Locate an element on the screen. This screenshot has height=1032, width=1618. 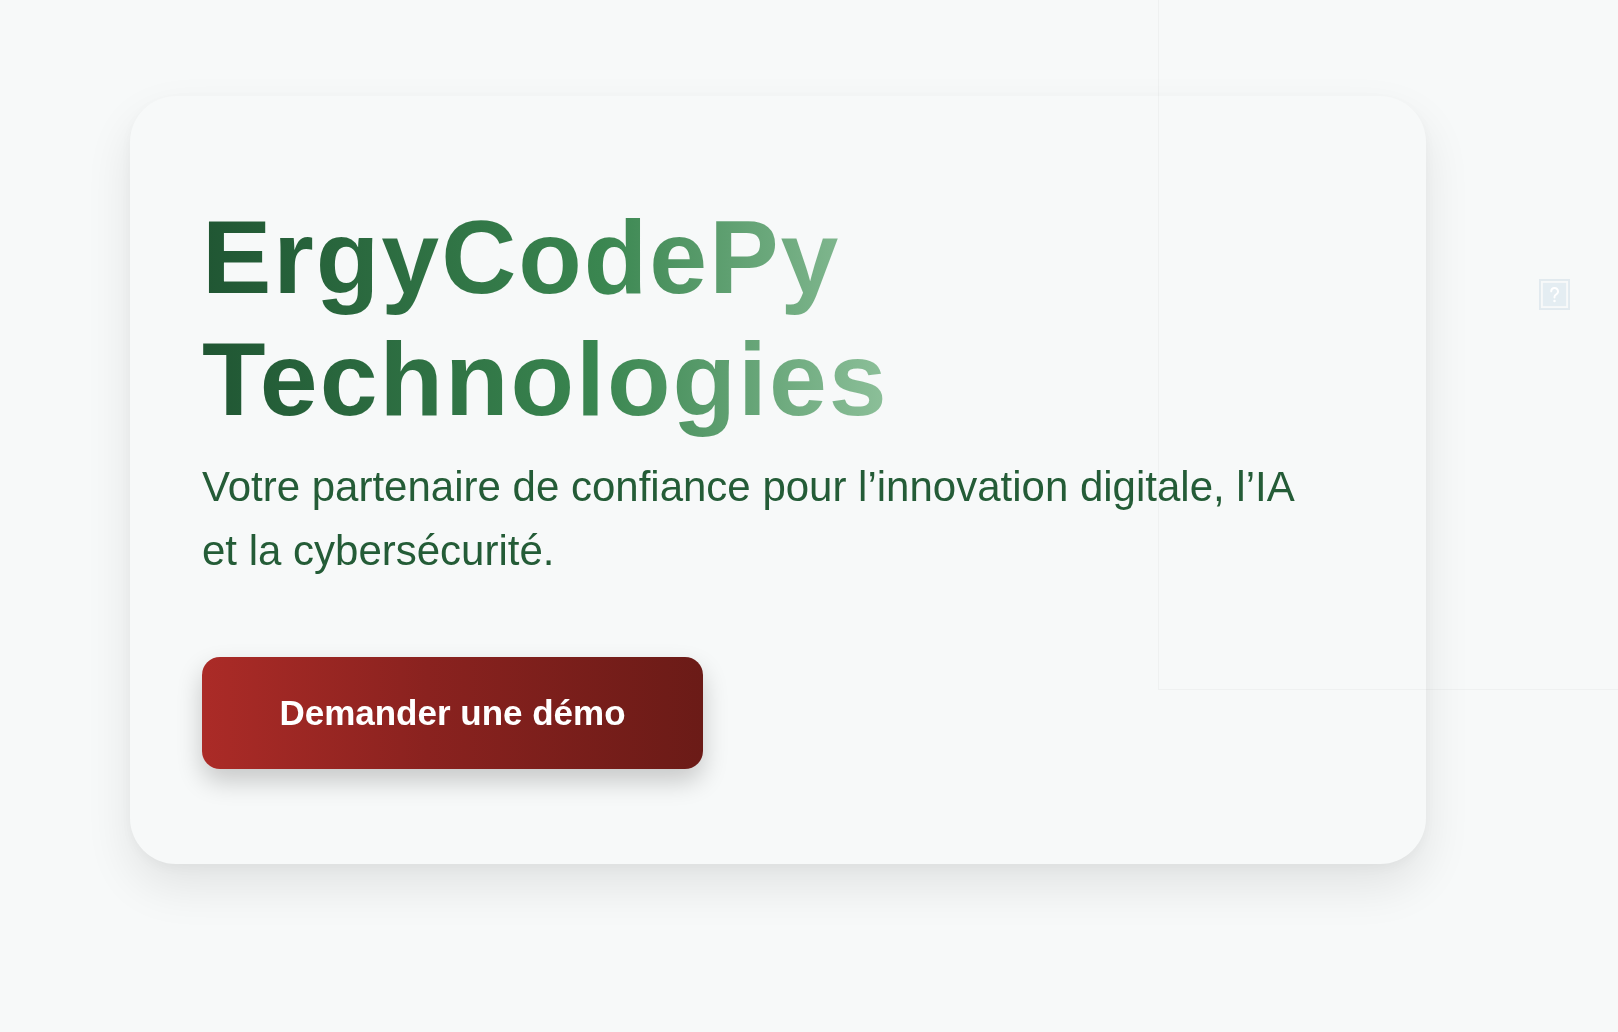
demo-request-button: Demander une démo is located at coordinates (452, 713).